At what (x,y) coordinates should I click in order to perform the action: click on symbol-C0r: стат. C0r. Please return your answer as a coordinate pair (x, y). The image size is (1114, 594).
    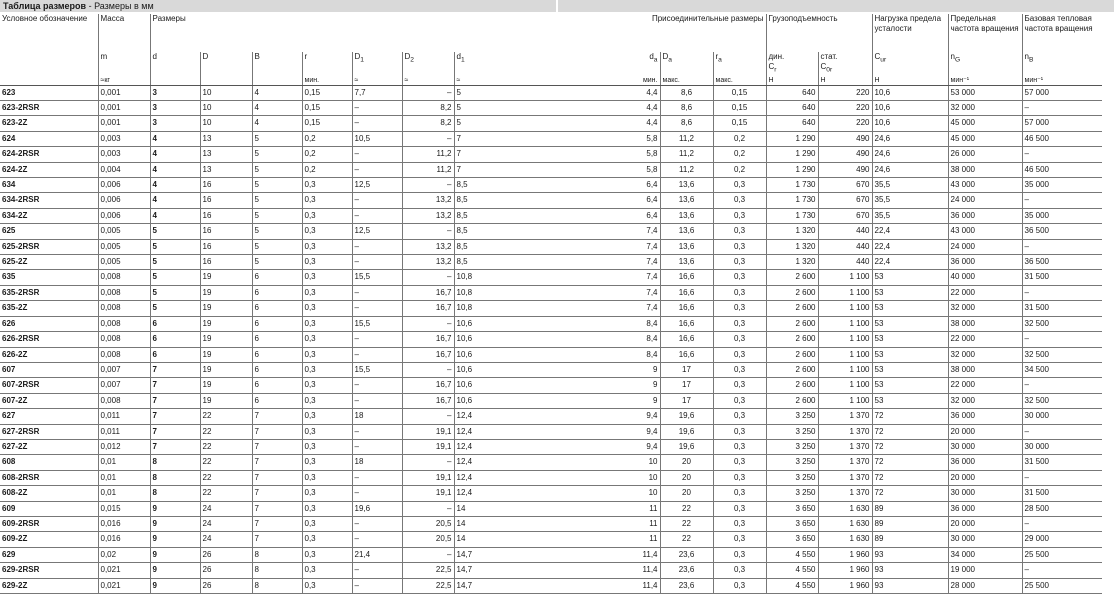
    Looking at the image, I should click on (844, 64).